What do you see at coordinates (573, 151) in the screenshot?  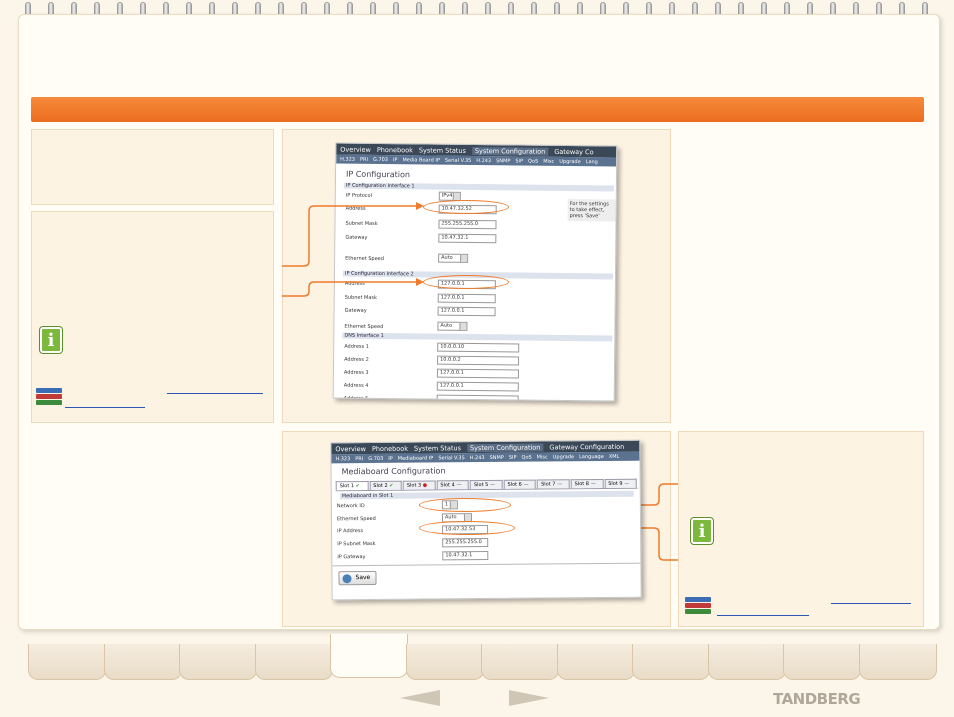 I see `tab-gateway-configuration: Gateway Co` at bounding box center [573, 151].